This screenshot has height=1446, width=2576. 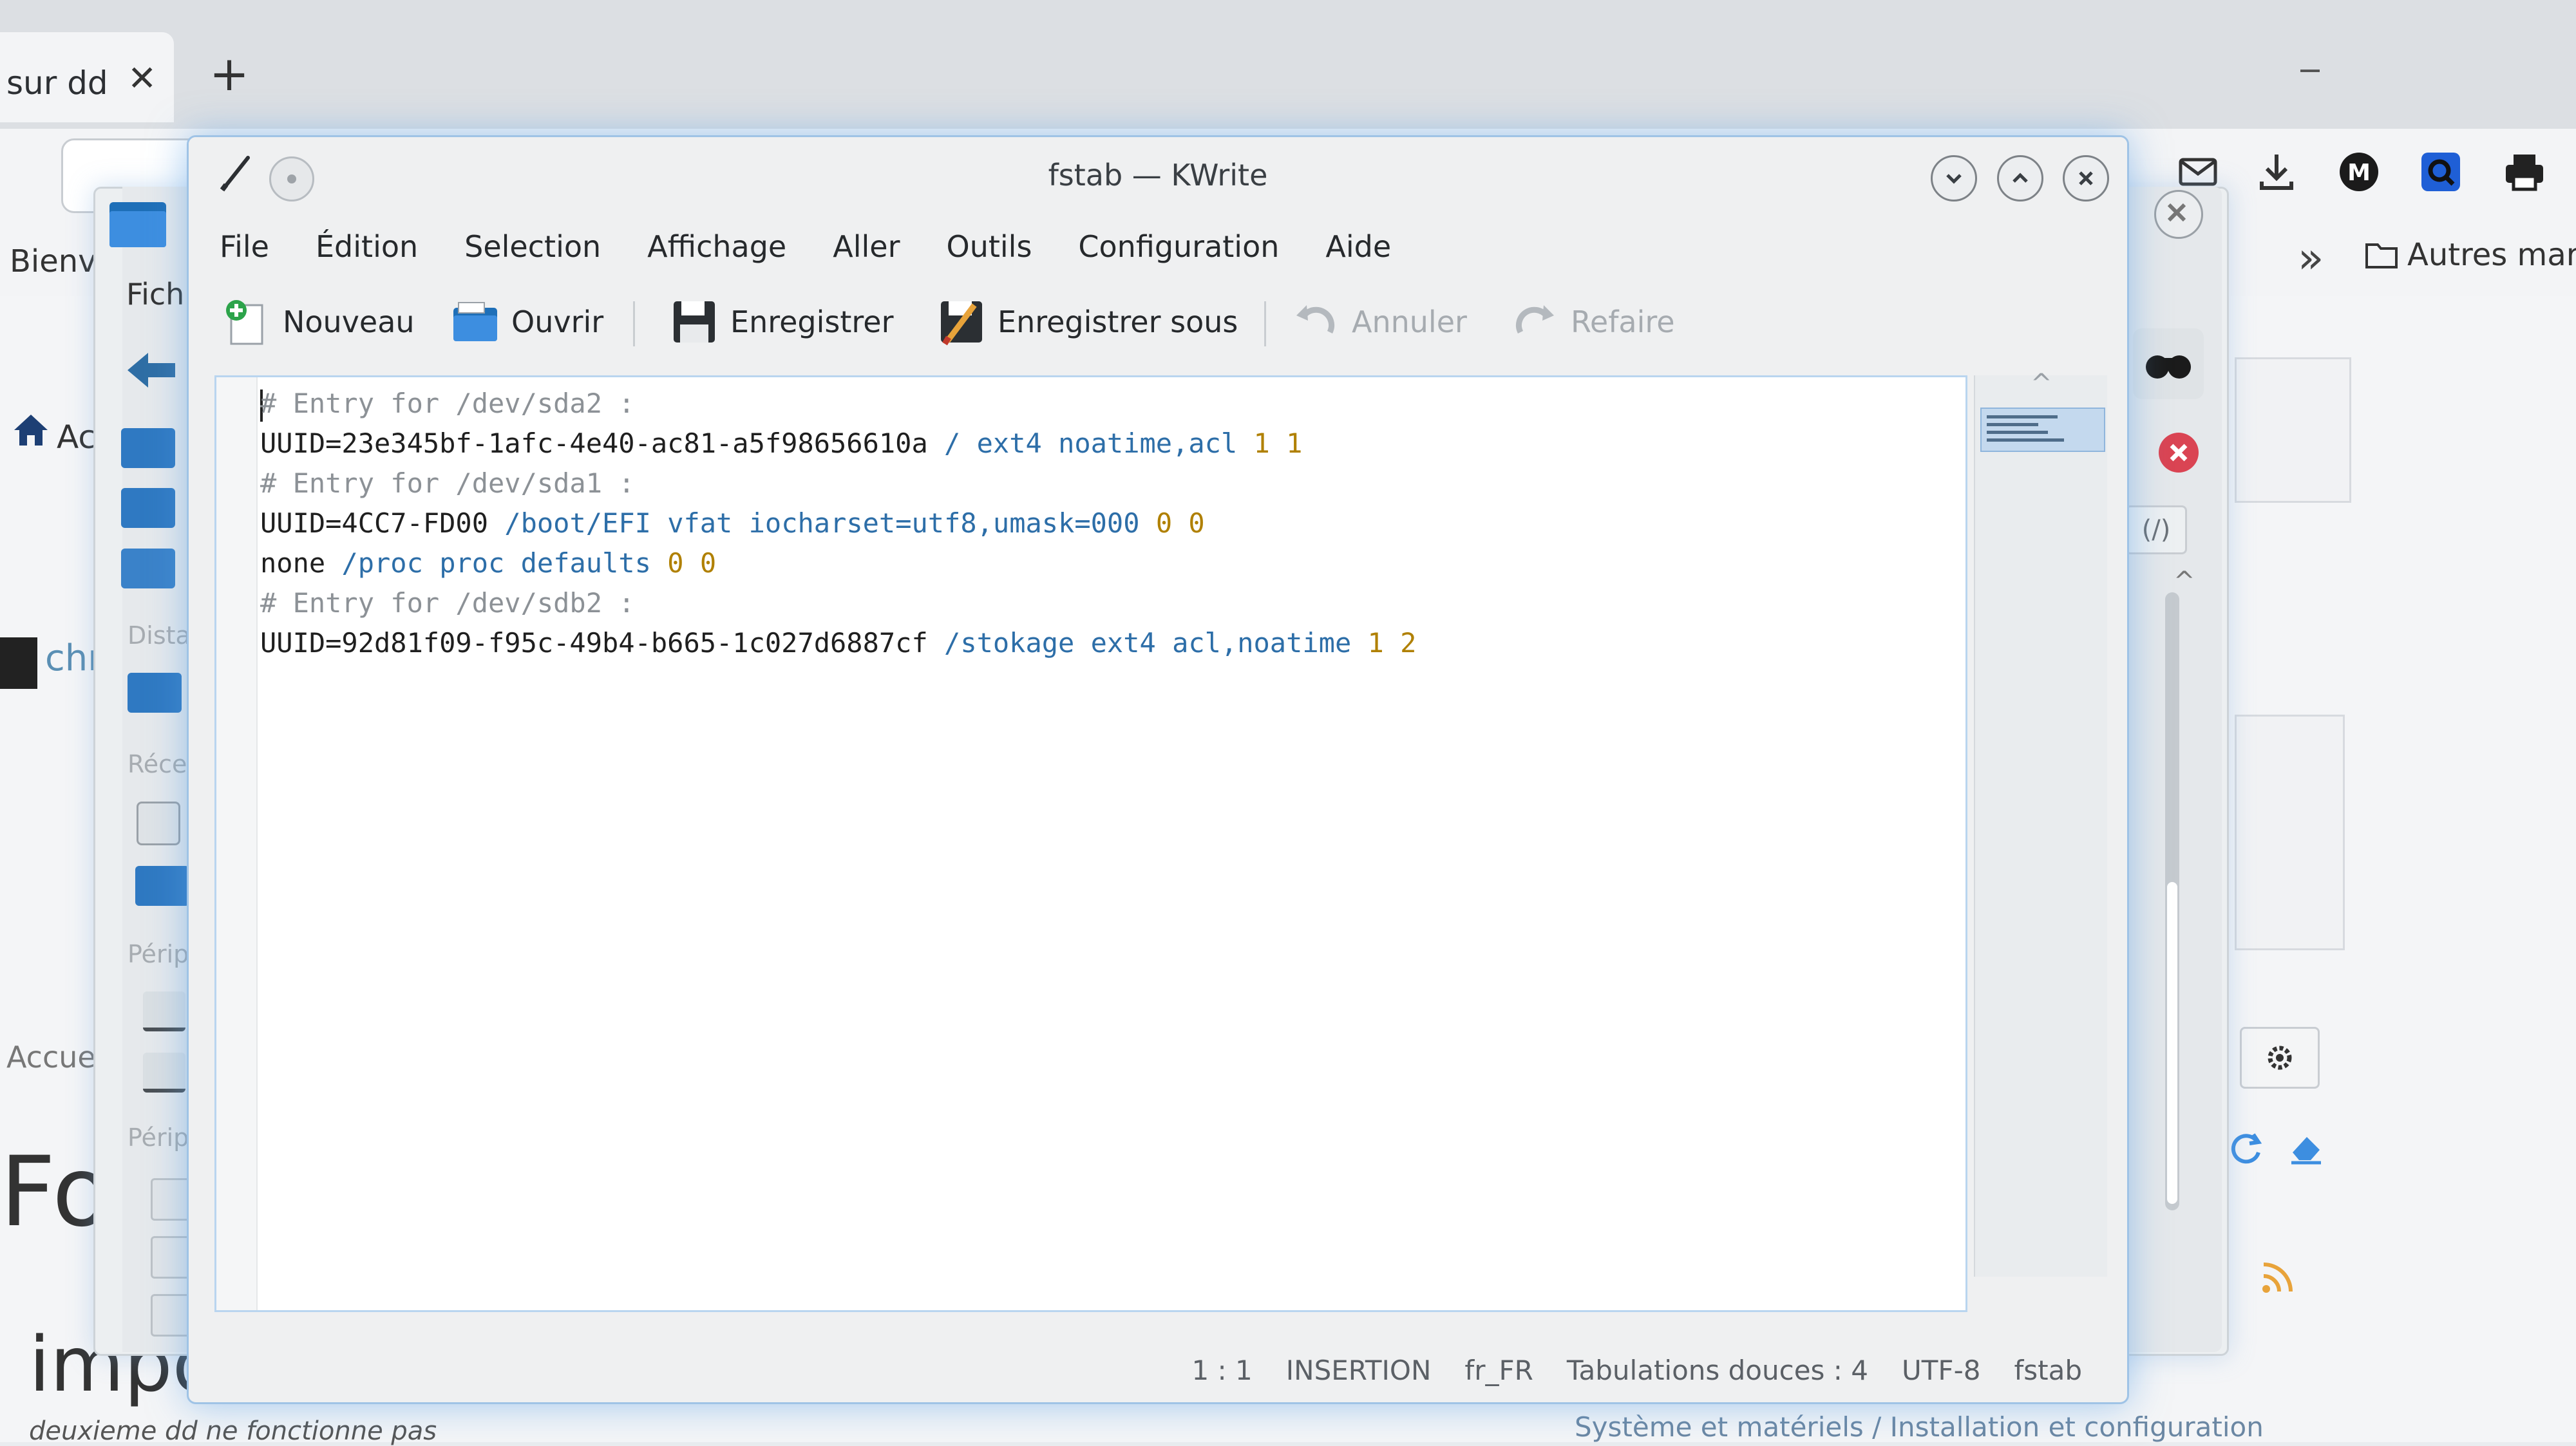 I want to click on extension-m-icon: M, so click(x=2359, y=171).